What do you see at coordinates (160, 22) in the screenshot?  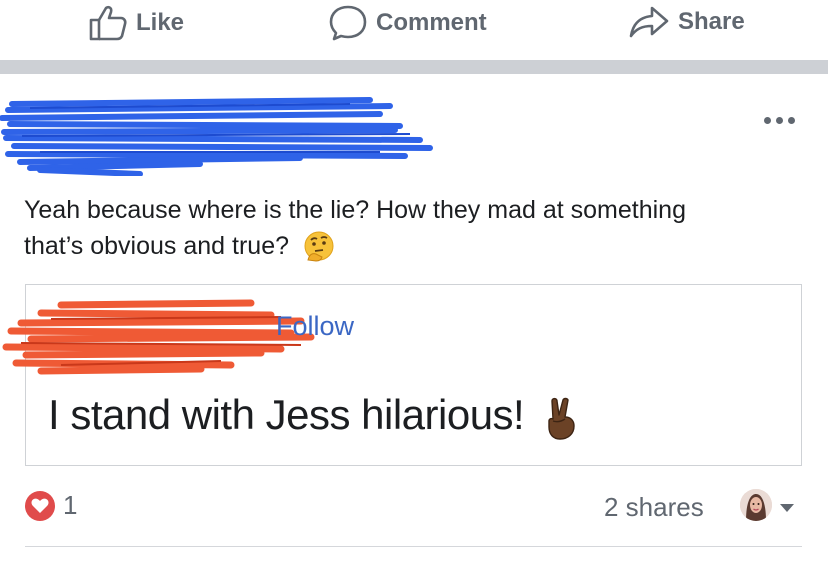 I see `like-label: Like` at bounding box center [160, 22].